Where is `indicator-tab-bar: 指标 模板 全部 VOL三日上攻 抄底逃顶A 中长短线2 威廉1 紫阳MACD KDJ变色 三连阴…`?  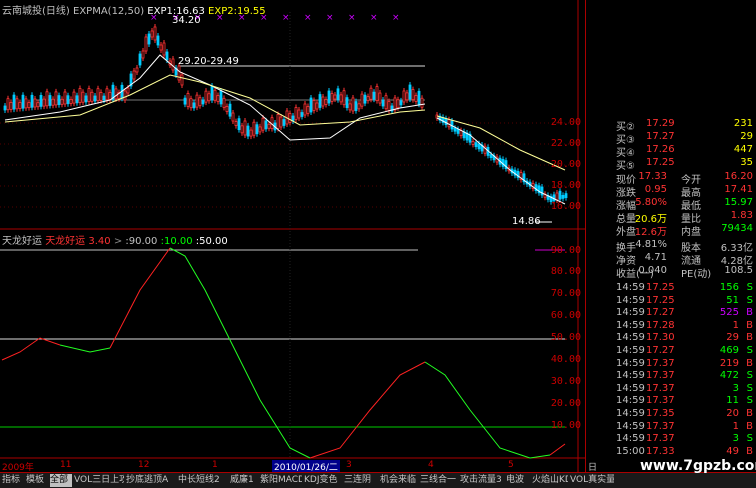
indicator-tab-bar: 指标 模板 全部 VOL三日上攻 抄底逃顶A 中长短线2 威廉1 紫阳MACD KDJ变色 三连阴… is located at coordinates (378, 480).